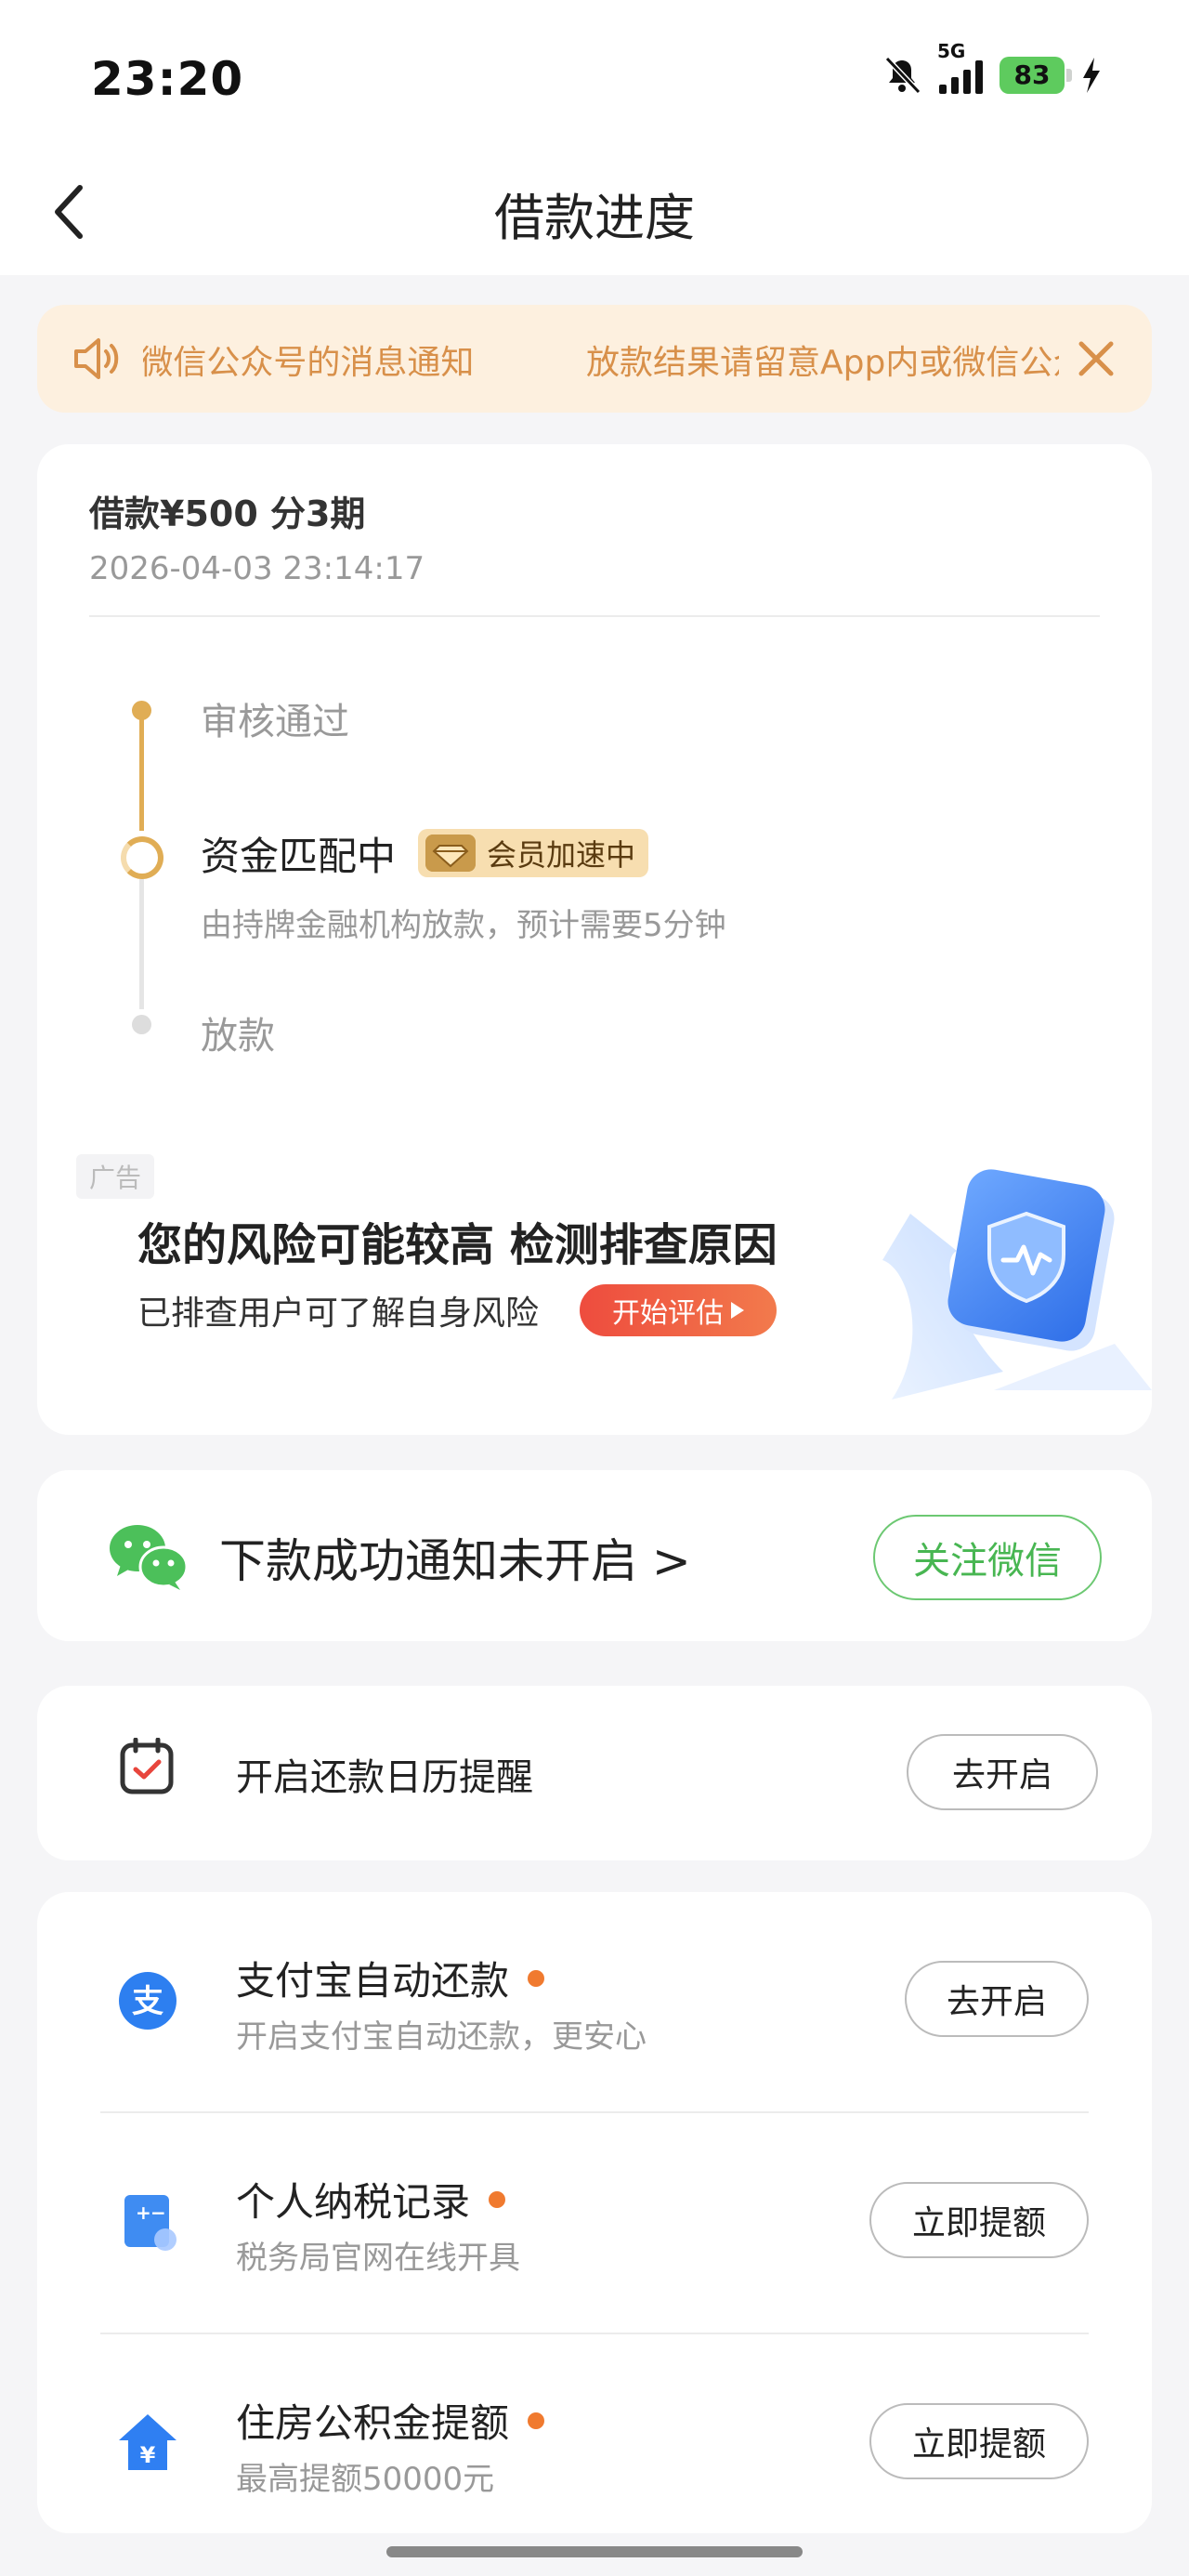  Describe the element at coordinates (562, 855) in the screenshot. I see `vip-badge-label: 会员加速中` at that location.